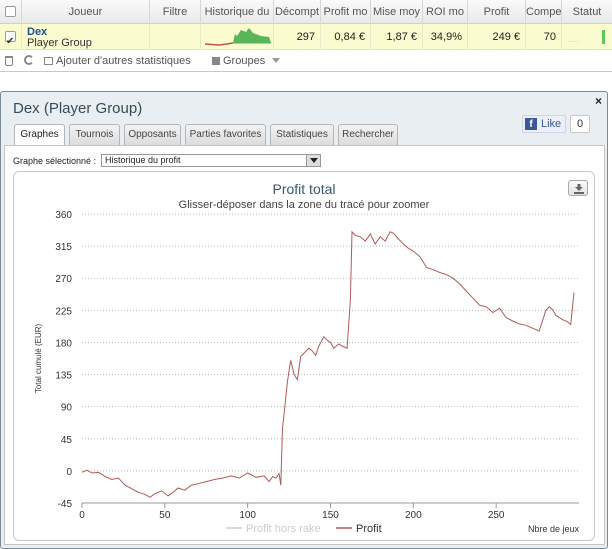 Image resolution: width=612 pixels, height=549 pixels. What do you see at coordinates (63, 279) in the screenshot?
I see `y-tick-label: 270` at bounding box center [63, 279].